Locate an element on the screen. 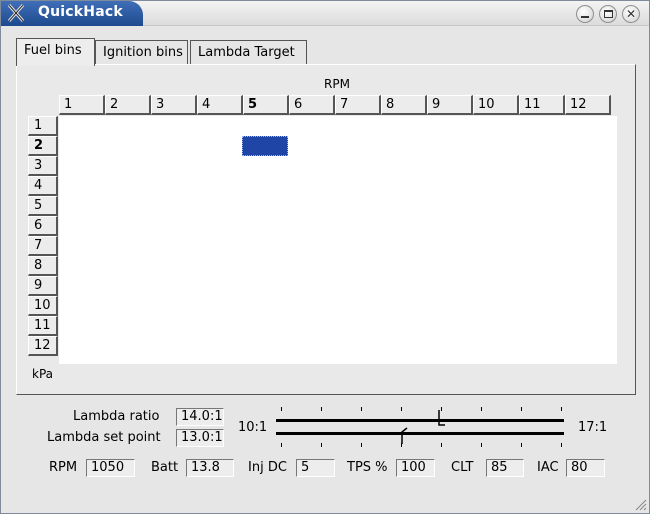  row-header: 10 is located at coordinates (43, 306).